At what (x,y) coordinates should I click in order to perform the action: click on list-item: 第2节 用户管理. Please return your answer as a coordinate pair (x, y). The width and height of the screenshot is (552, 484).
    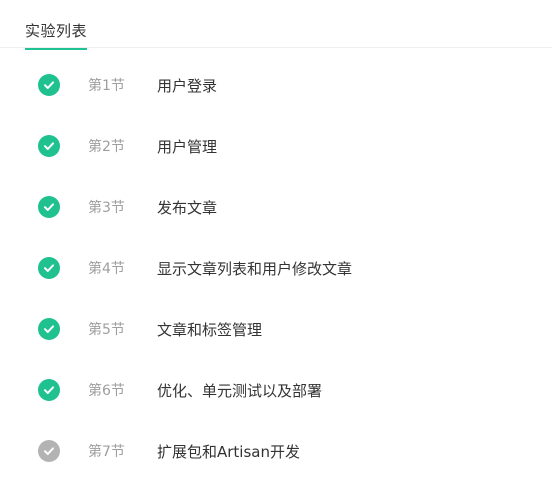
    Looking at the image, I should click on (276, 146).